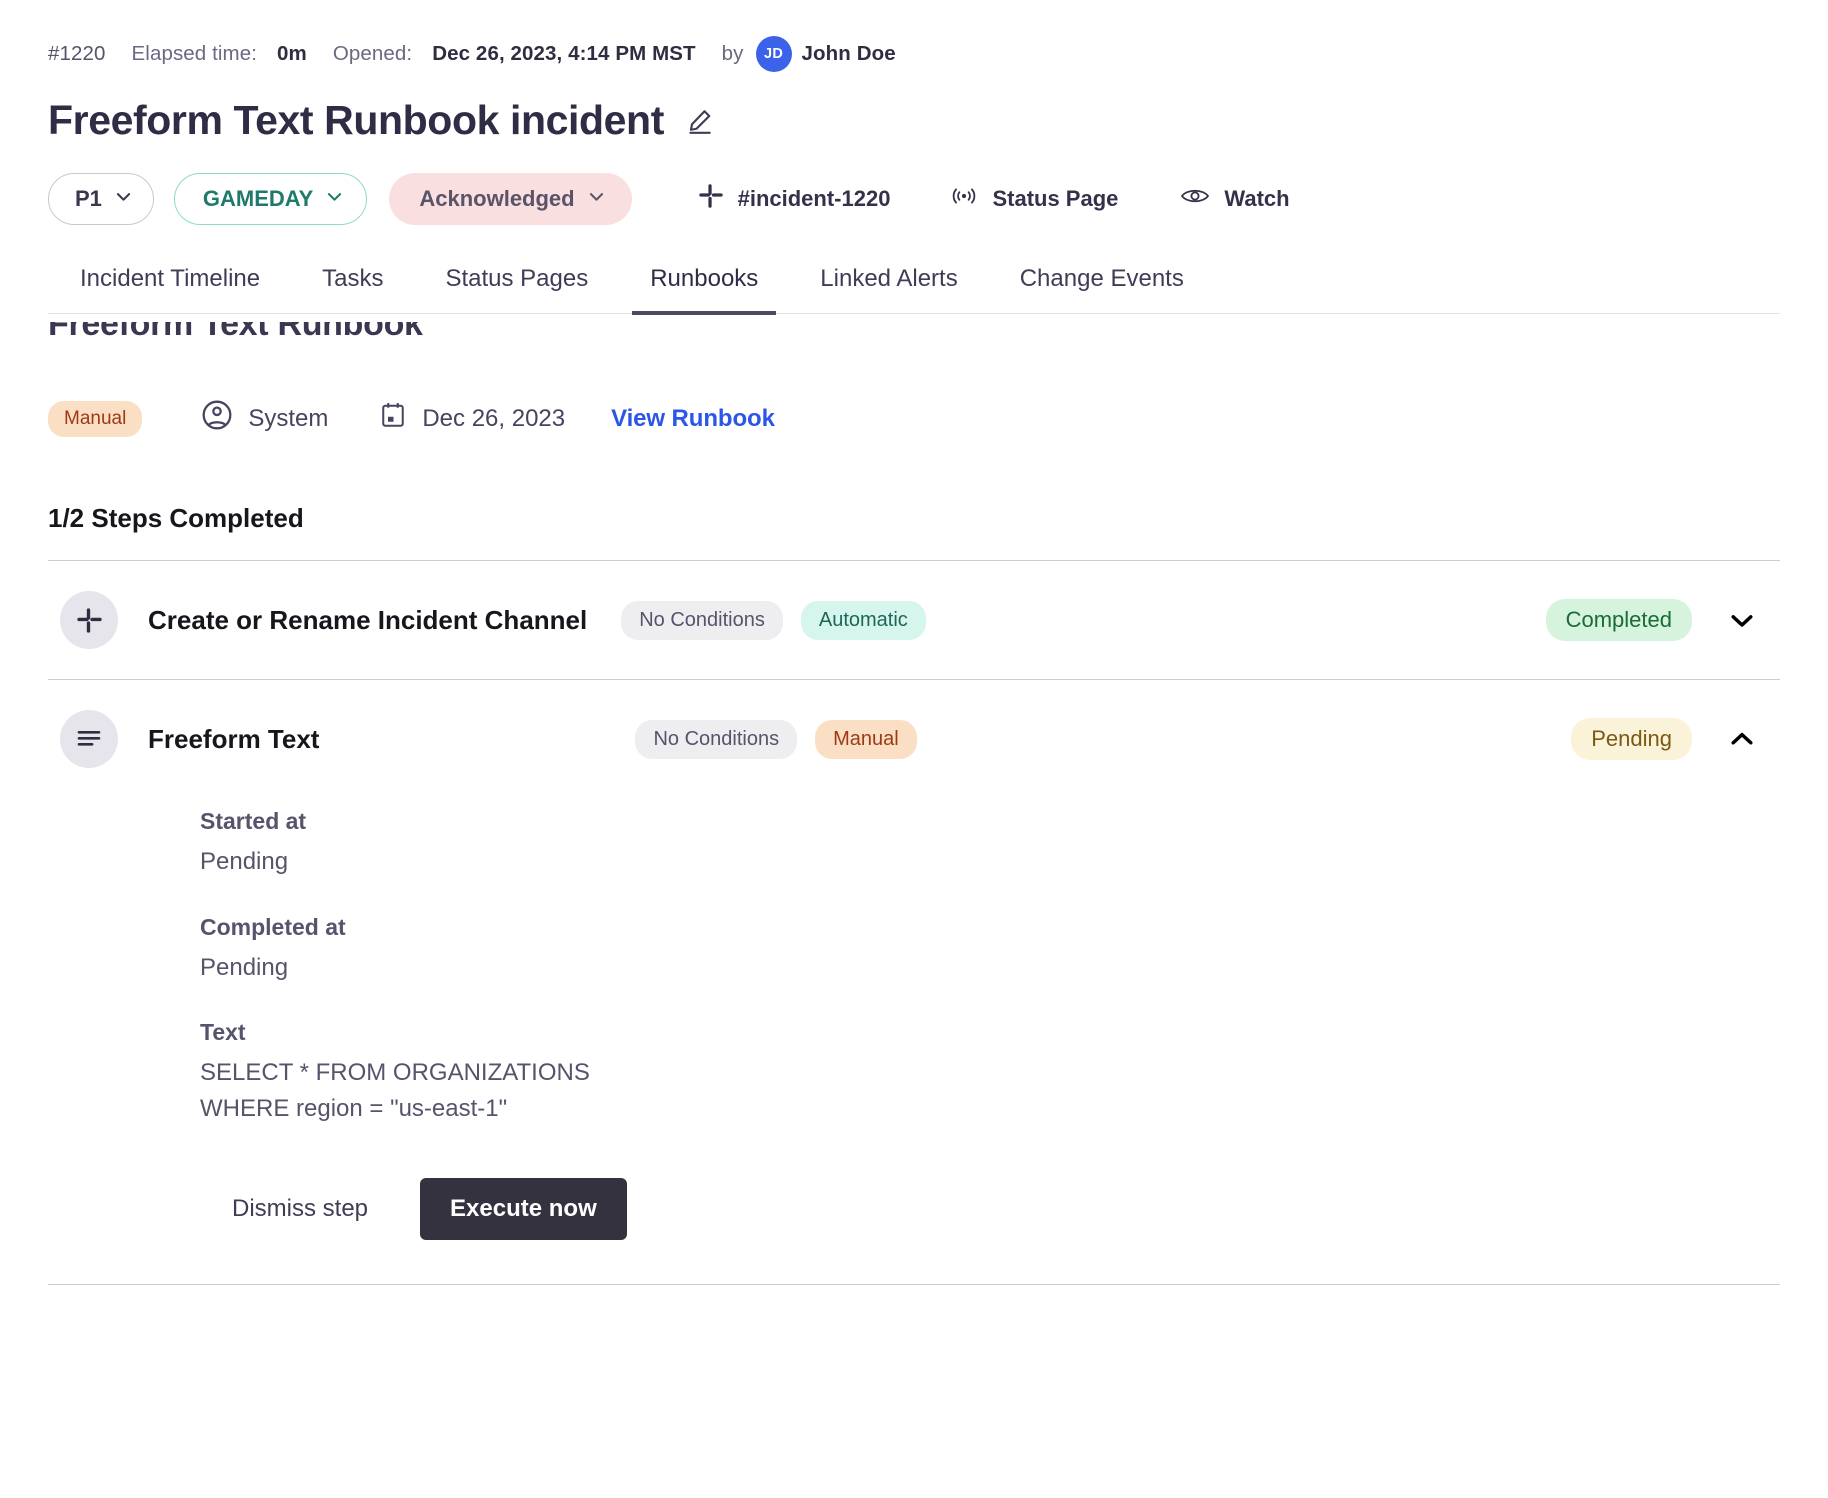 The image size is (1828, 1498). Describe the element at coordinates (494, 418) in the screenshot. I see `runbook-created-date-label: Dec 26, 2023` at that location.